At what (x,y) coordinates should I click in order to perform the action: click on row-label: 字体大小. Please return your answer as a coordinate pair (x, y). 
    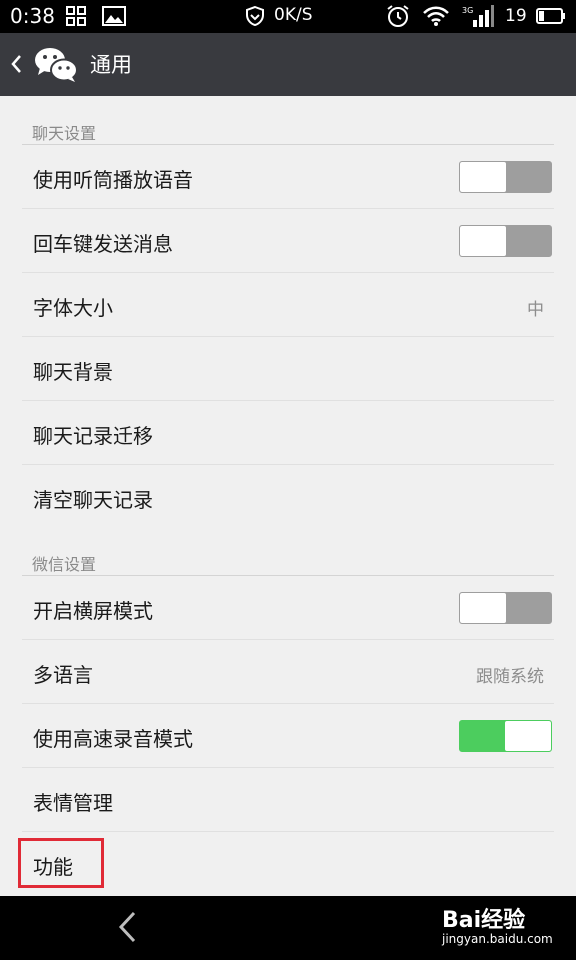
    Looking at the image, I should click on (73, 308).